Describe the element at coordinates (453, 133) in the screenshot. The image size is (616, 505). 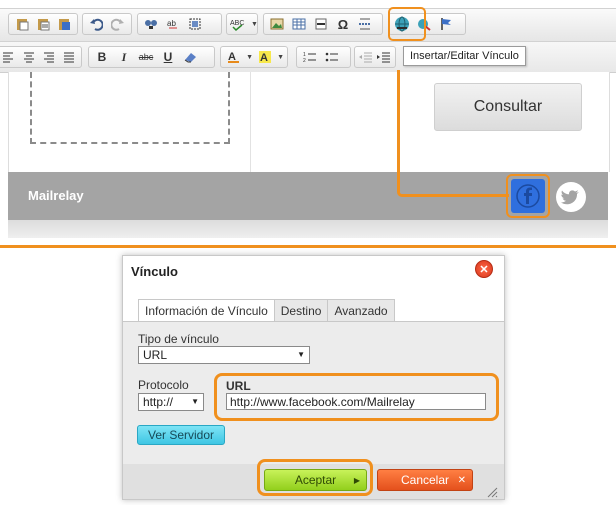
I see `callout-connector` at that location.